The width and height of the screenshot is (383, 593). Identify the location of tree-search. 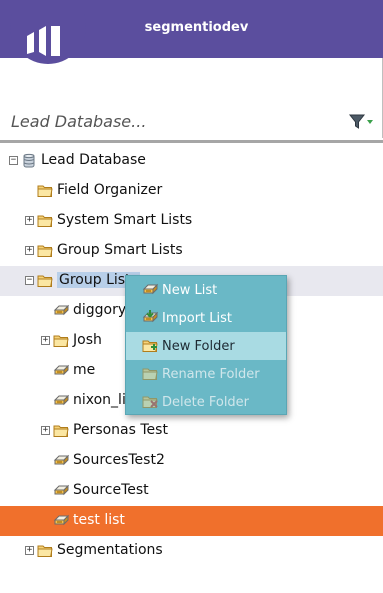
(191, 124).